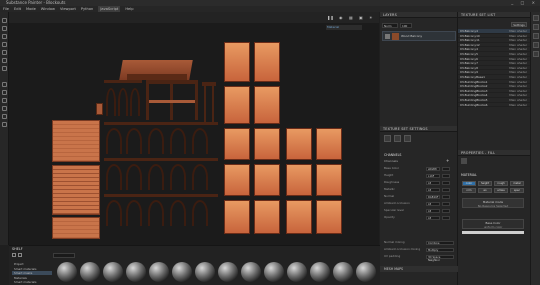 Image resolution: width=540 pixels, height=285 pixels. What do you see at coordinates (32, 282) in the screenshot?
I see `shelf-category: Smart materials` at bounding box center [32, 282].